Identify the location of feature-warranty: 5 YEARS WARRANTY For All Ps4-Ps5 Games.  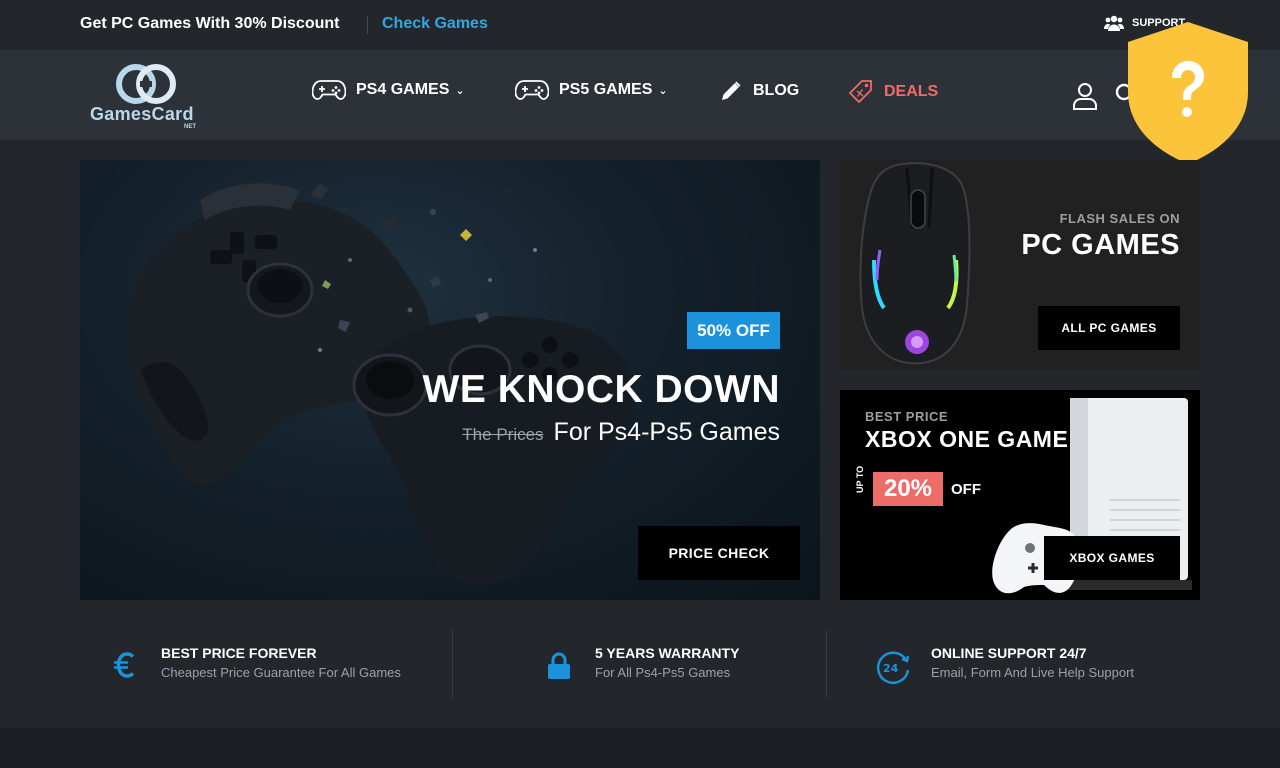
(639, 664).